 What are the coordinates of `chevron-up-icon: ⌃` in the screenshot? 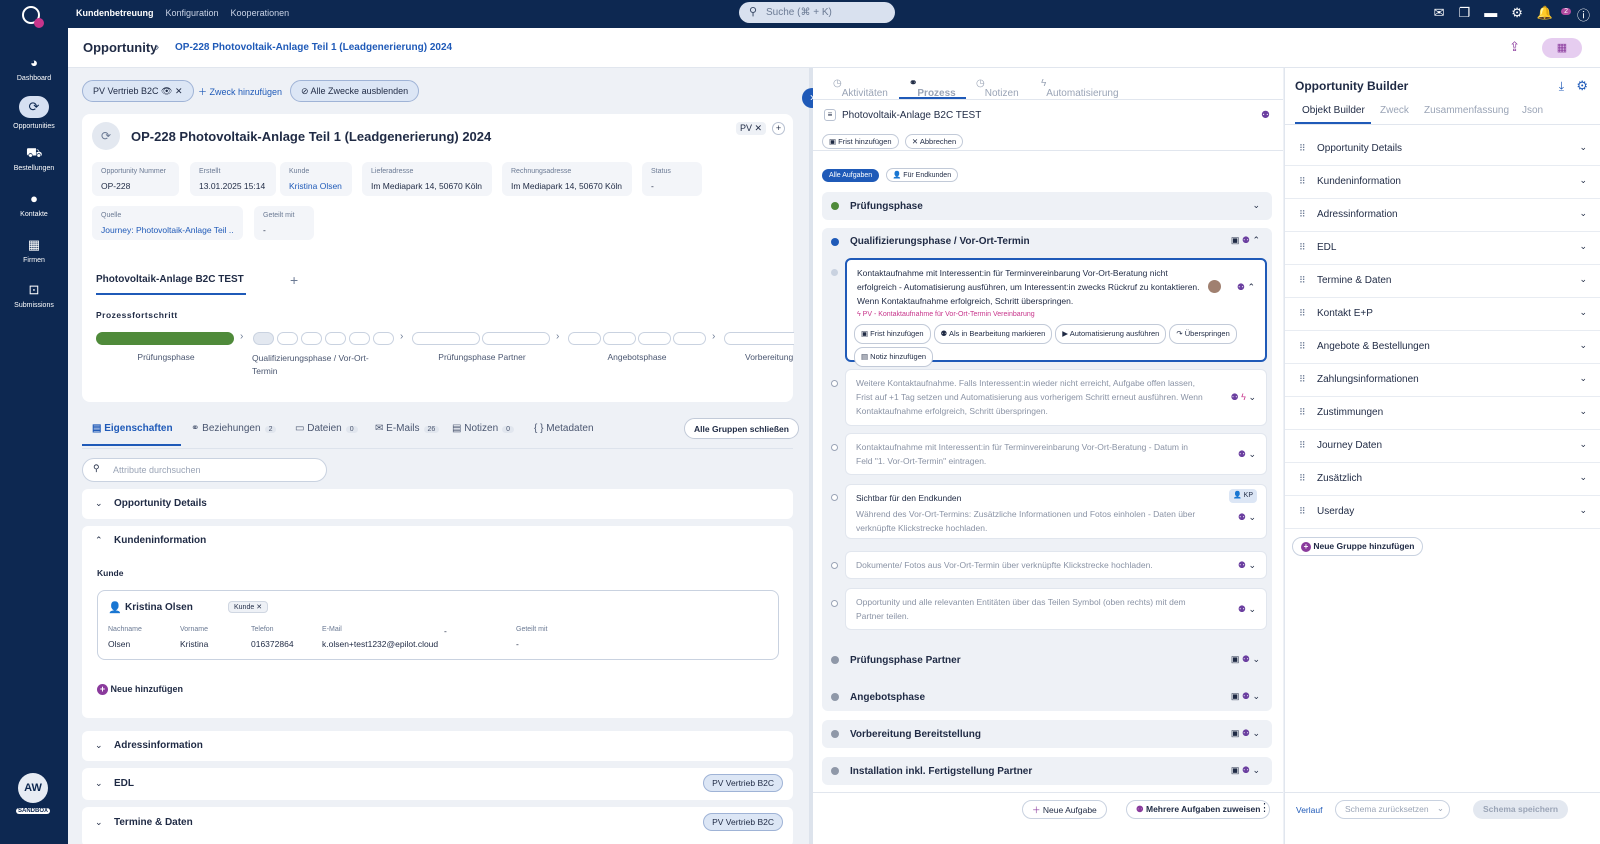 It's located at (1256, 240).